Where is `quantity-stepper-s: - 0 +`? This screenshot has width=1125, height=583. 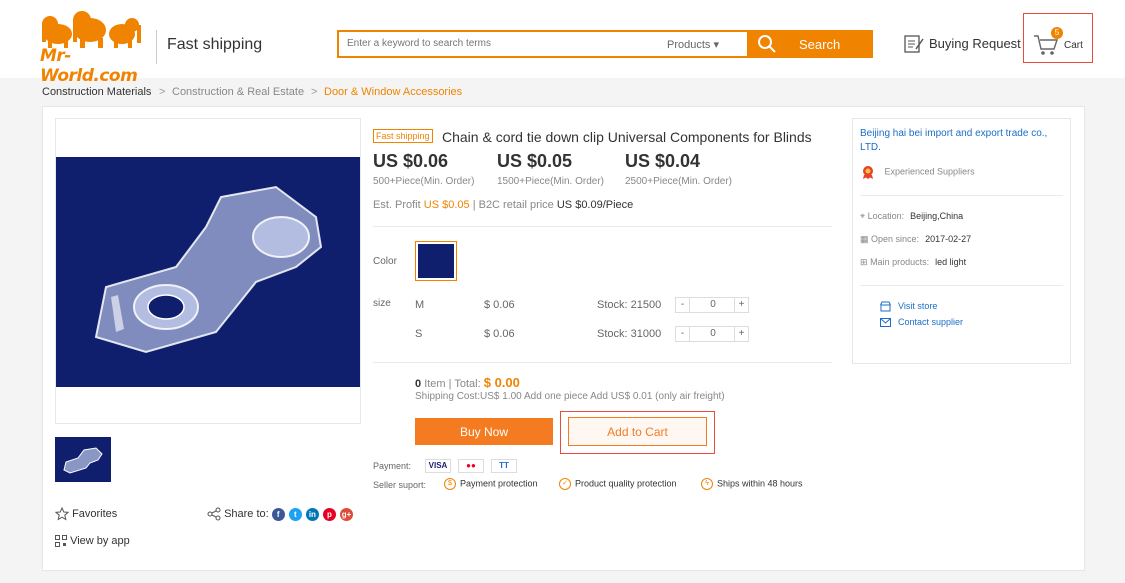 quantity-stepper-s: - 0 + is located at coordinates (712, 334).